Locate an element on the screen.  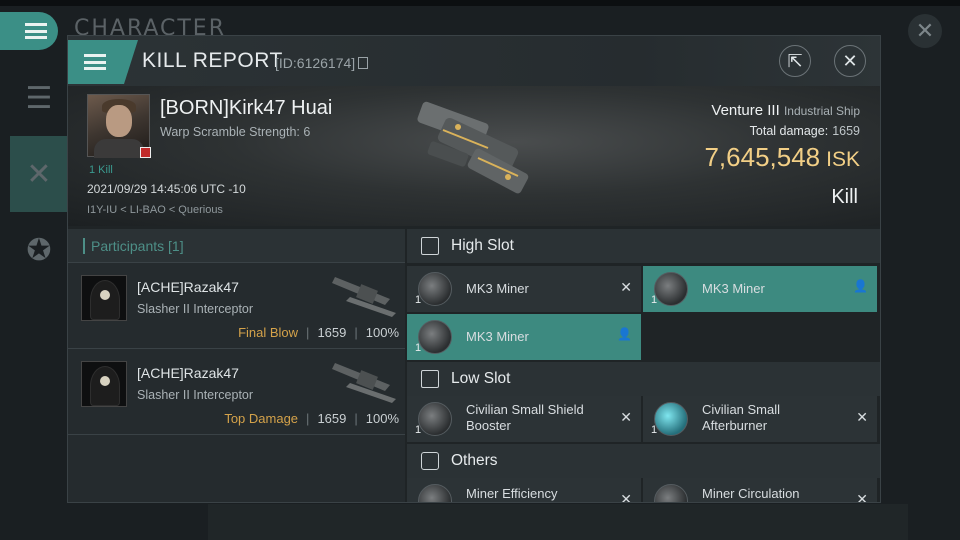
close-icon: ✕ is located at coordinates (850, 60).